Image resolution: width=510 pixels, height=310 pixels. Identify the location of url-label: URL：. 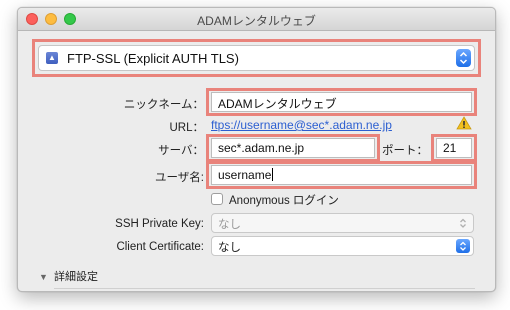
(186, 128).